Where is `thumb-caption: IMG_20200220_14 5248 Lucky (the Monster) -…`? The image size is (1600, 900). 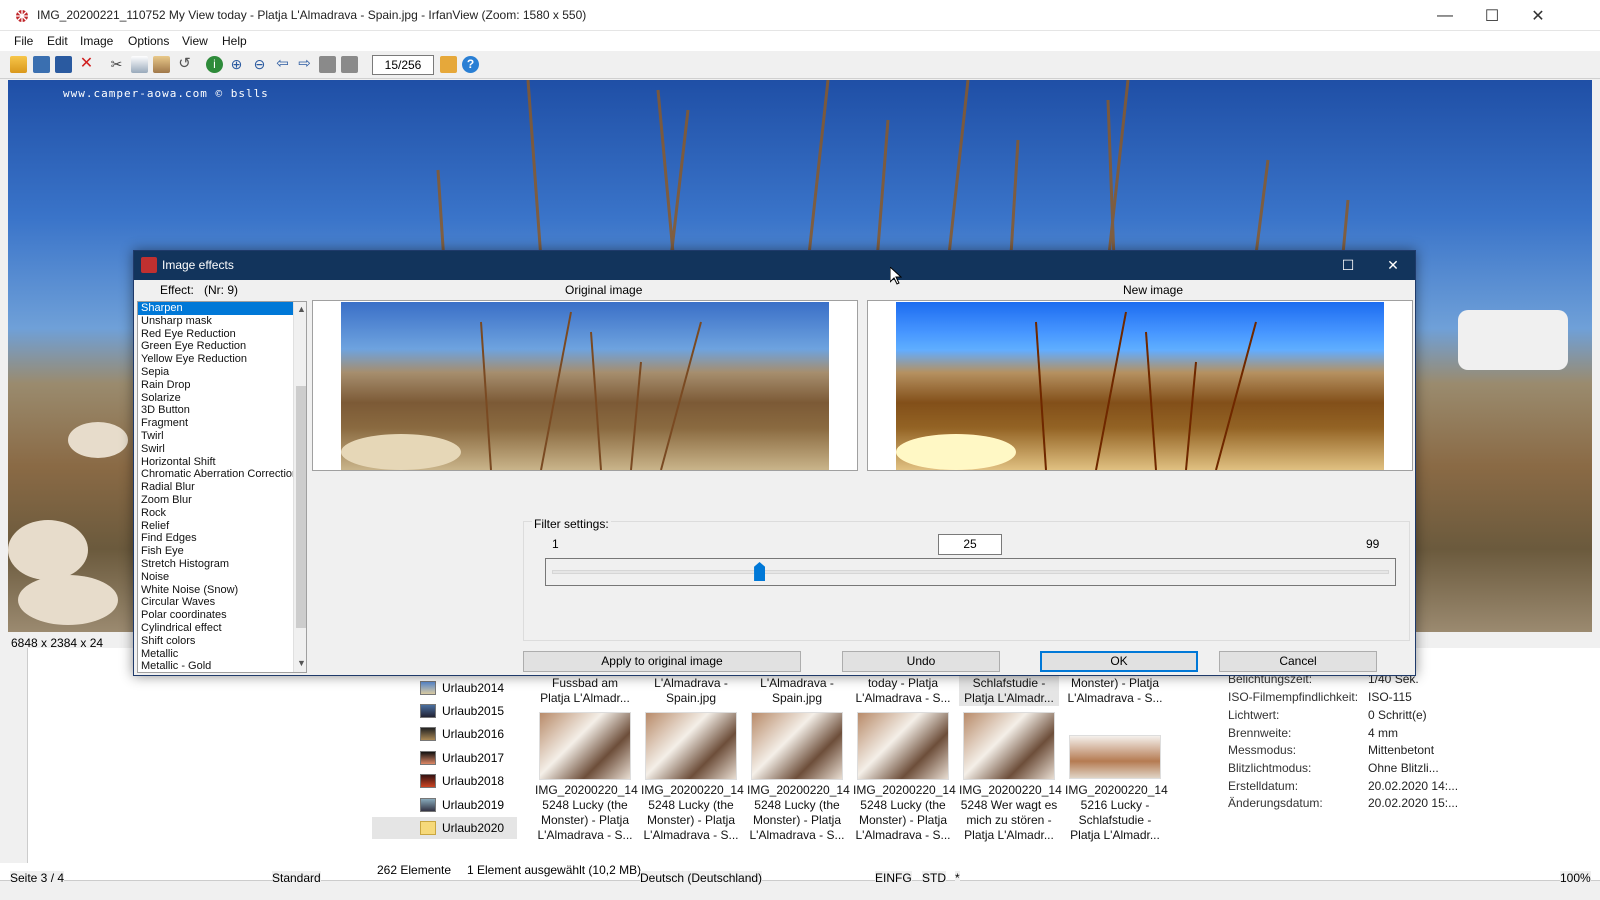 thumb-caption: IMG_20200220_14 5248 Lucky (the Monster) -… is located at coordinates (798, 812).